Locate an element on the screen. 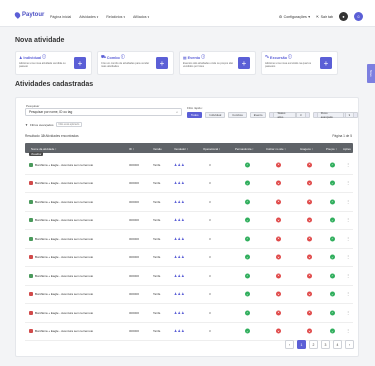 This screenshot has width=375, height=366. filter-all: Todos is located at coordinates (195, 115).